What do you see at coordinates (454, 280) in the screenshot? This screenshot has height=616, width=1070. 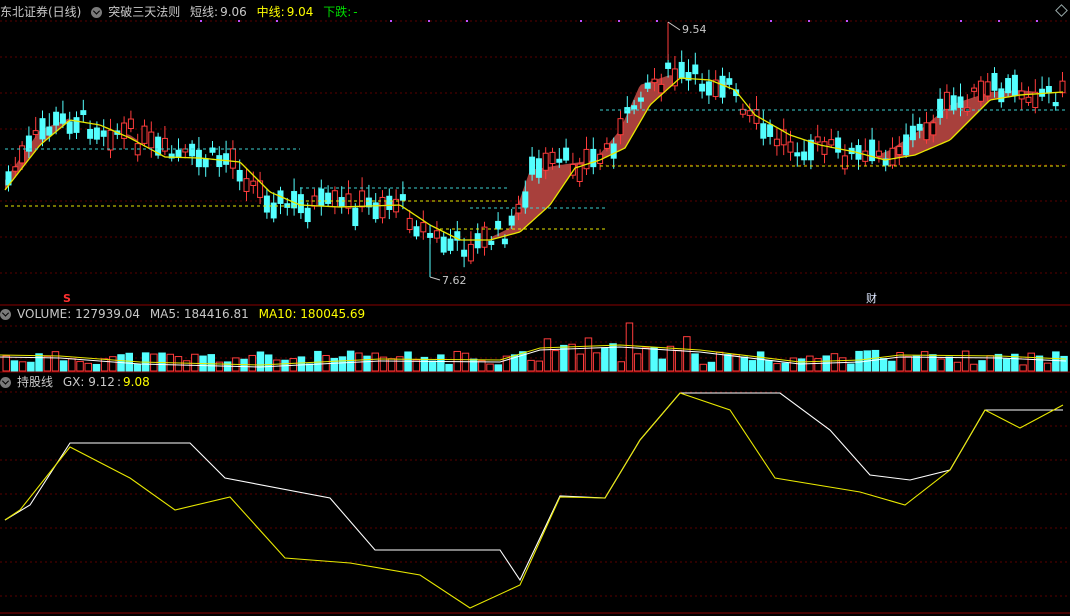 I see `low-price-label: 7.62` at bounding box center [454, 280].